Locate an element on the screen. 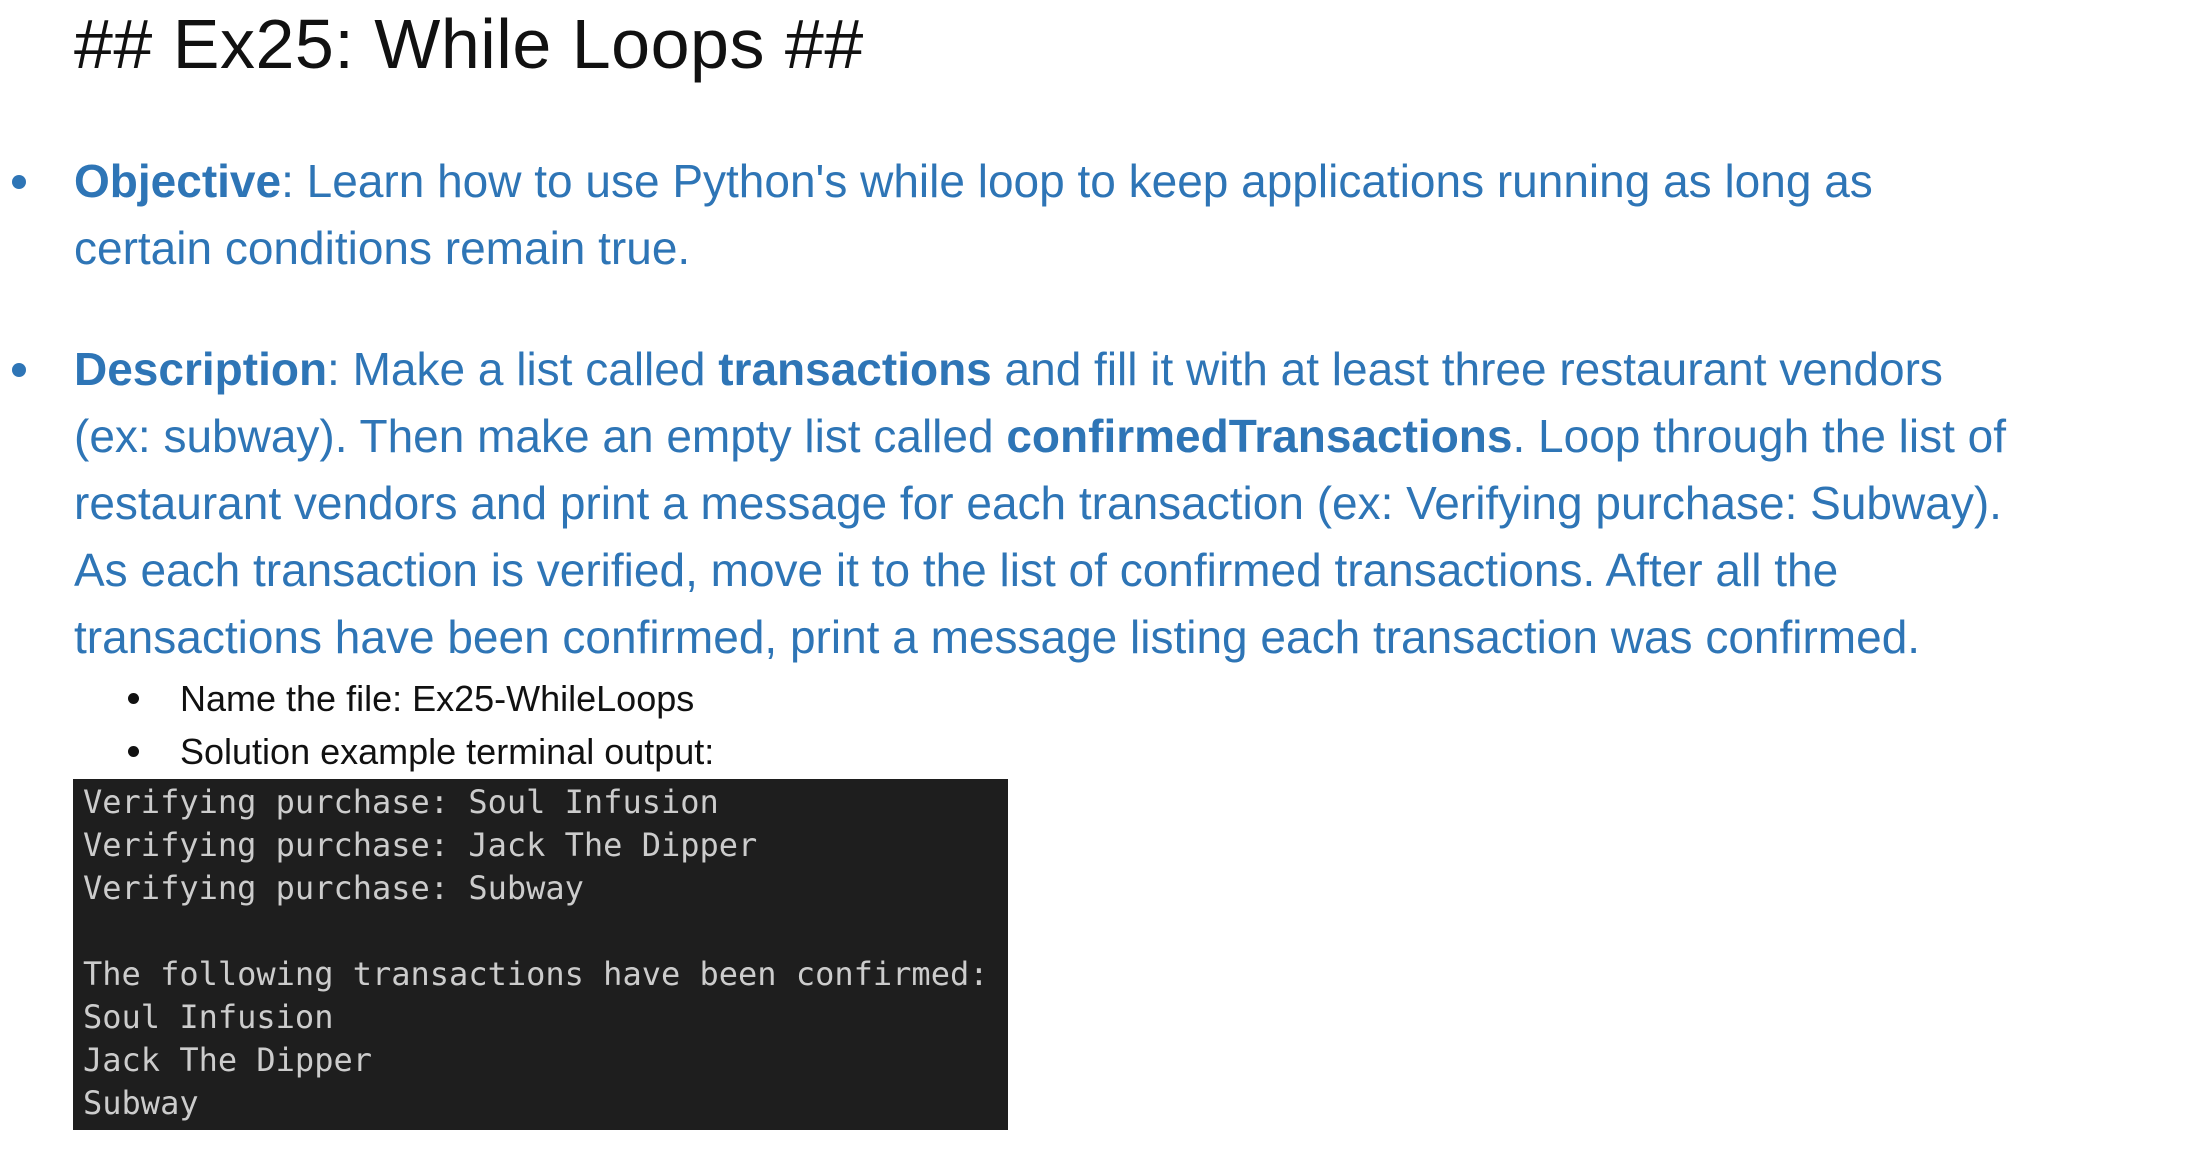 Image resolution: width=2192 pixels, height=1149 pixels. page-title: ## Ex25: While Loops ## is located at coordinates (469, 44).